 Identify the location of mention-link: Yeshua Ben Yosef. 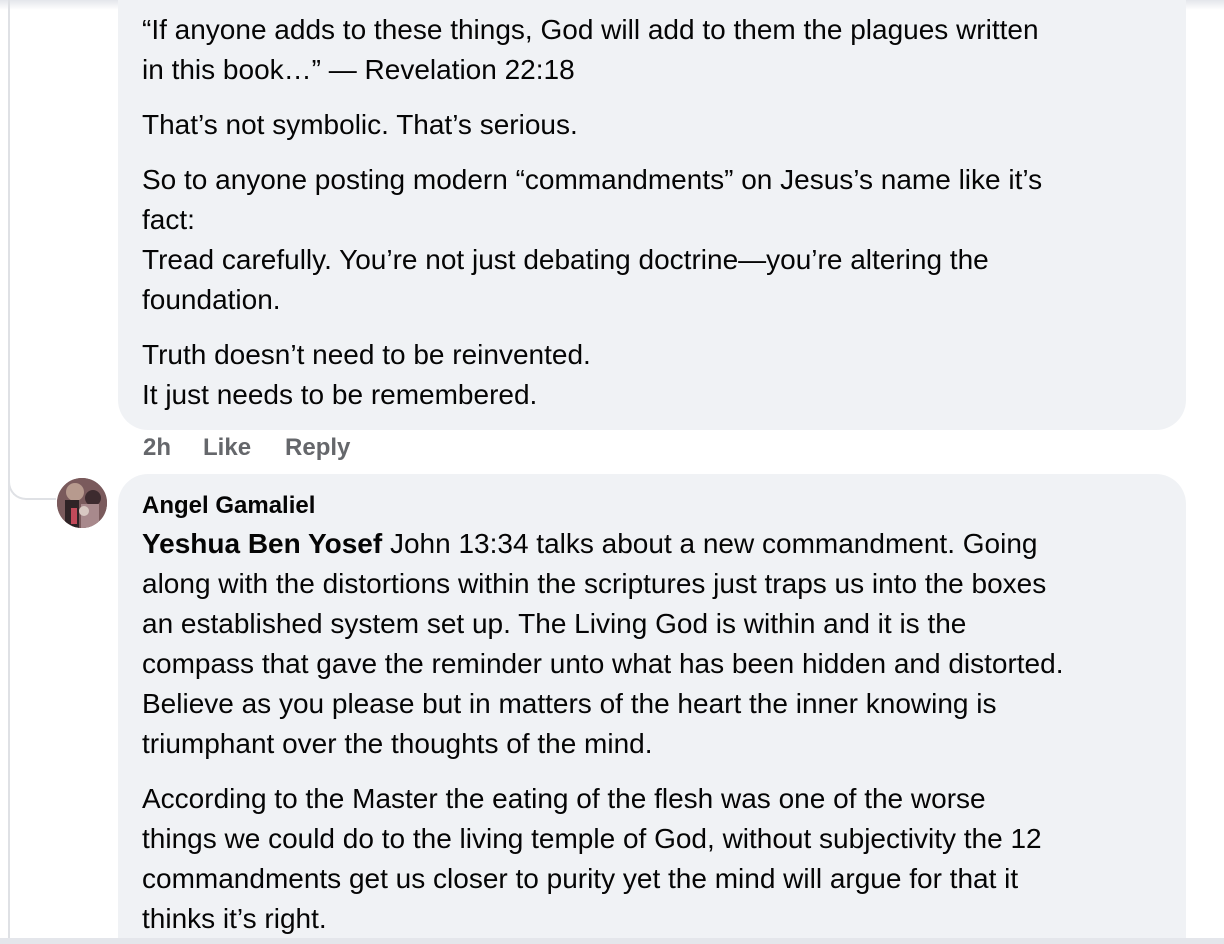
(262, 543).